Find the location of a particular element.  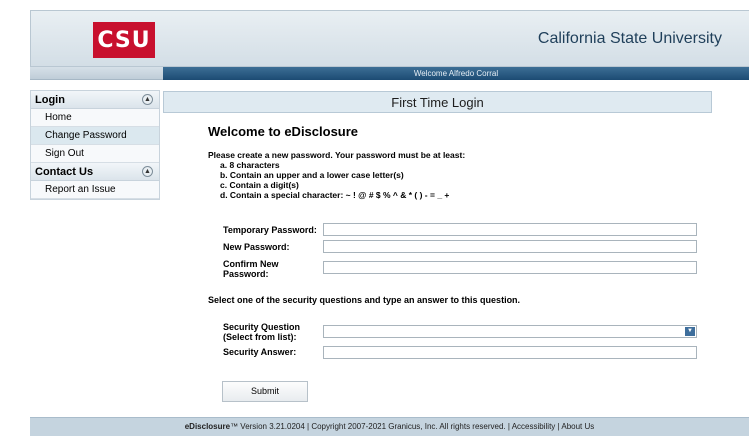

submit-button: Submit is located at coordinates (265, 391).